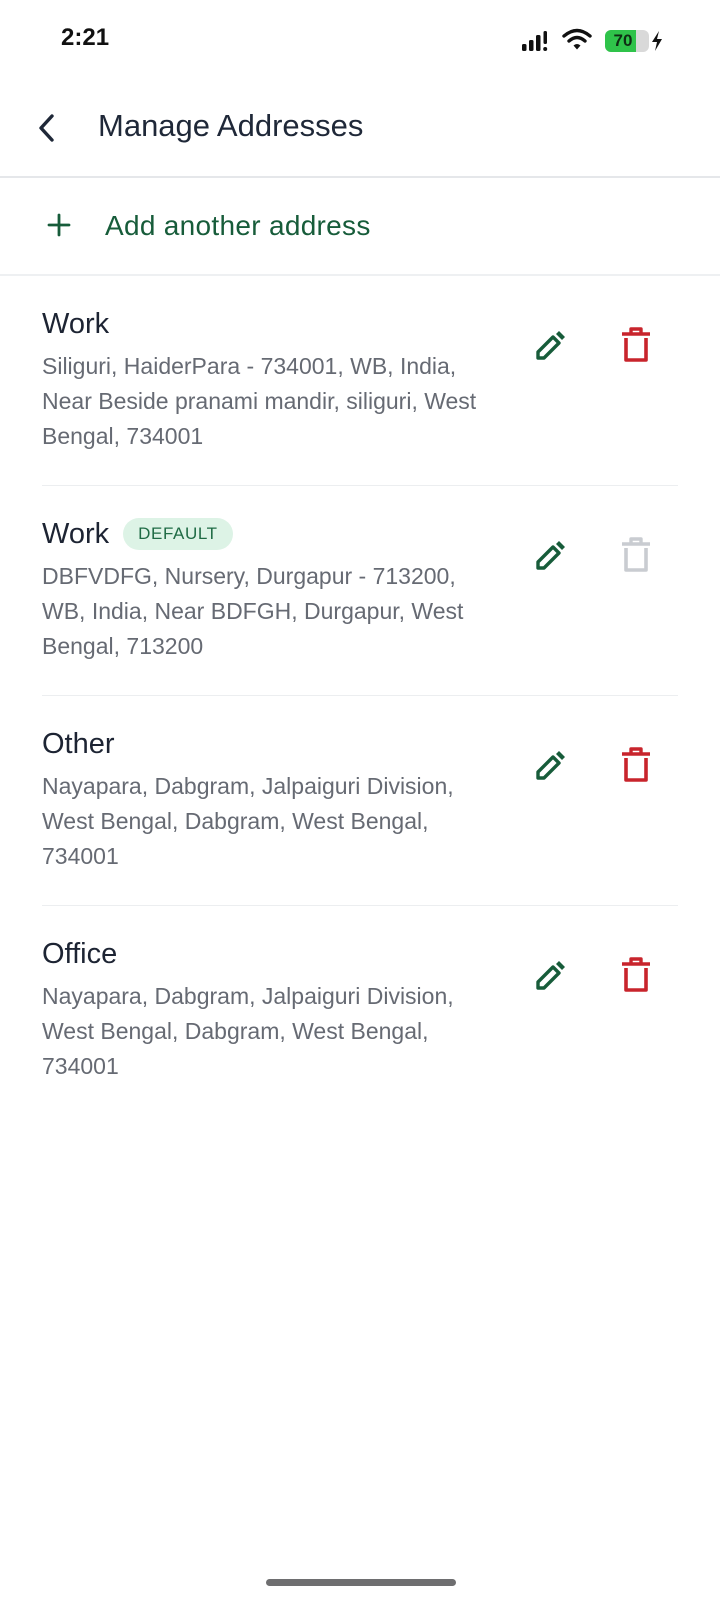 This screenshot has height=1600, width=720. What do you see at coordinates (623, 40) in the screenshot?
I see `battery-level-text: 70` at bounding box center [623, 40].